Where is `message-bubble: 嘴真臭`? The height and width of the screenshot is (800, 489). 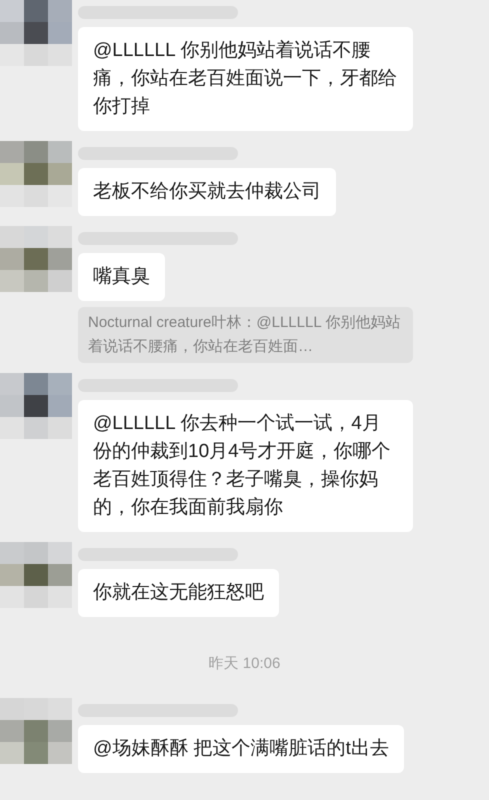 message-bubble: 嘴真臭 is located at coordinates (121, 277).